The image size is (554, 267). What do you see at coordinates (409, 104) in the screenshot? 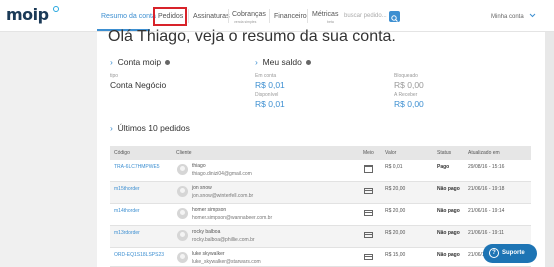
I see `a-receber-value: R$ 0,00` at bounding box center [409, 104].